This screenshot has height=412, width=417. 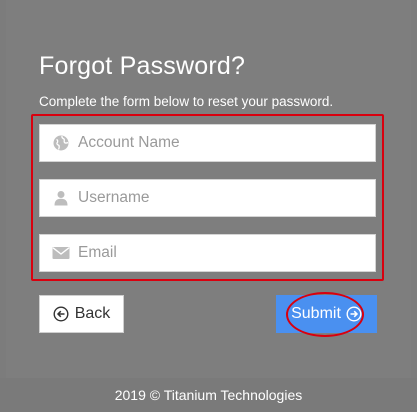 What do you see at coordinates (354, 314) in the screenshot?
I see `arrow-right-circle-icon` at bounding box center [354, 314].